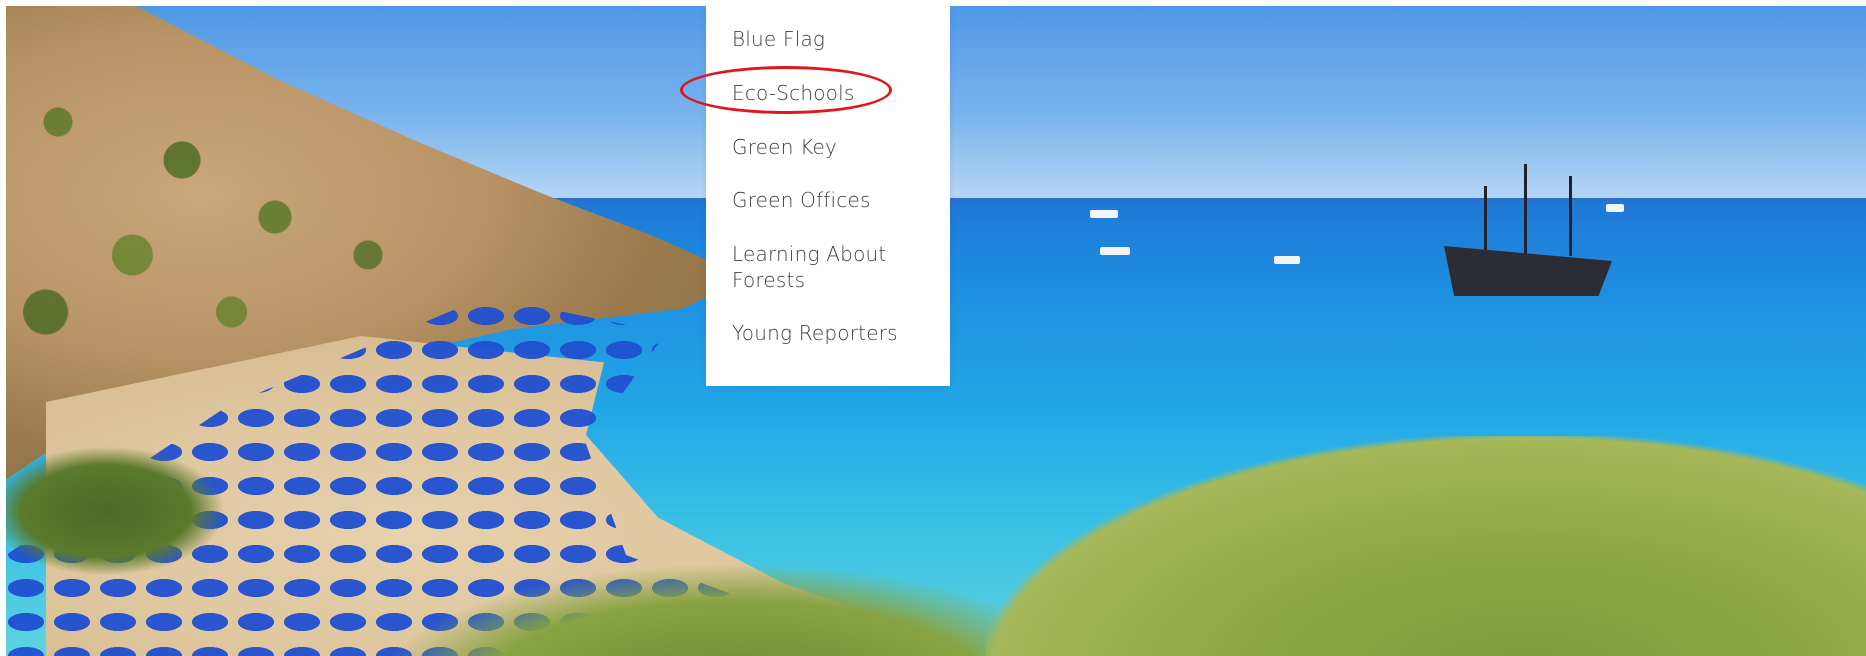 This screenshot has height=656, width=1866. Describe the element at coordinates (832, 93) in the screenshot. I see `menu-item-eco-schools: Eco-Schools` at that location.